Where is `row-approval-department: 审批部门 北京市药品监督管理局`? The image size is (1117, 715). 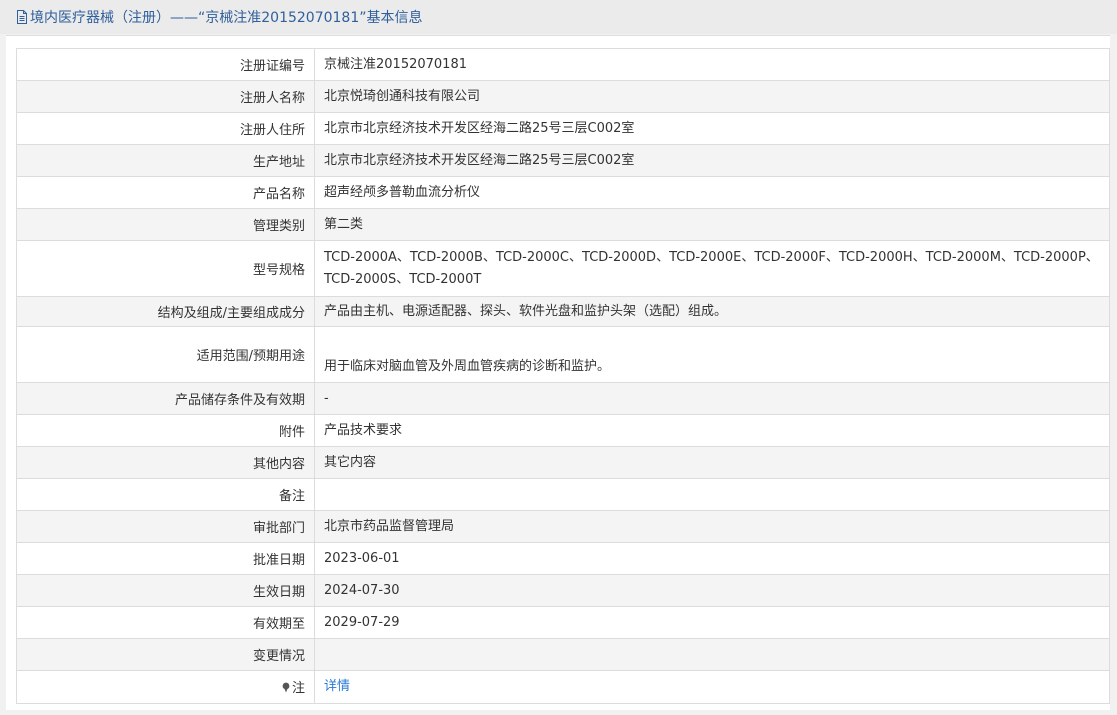 row-approval-department: 审批部门 北京市药品监督管理局 is located at coordinates (563, 526).